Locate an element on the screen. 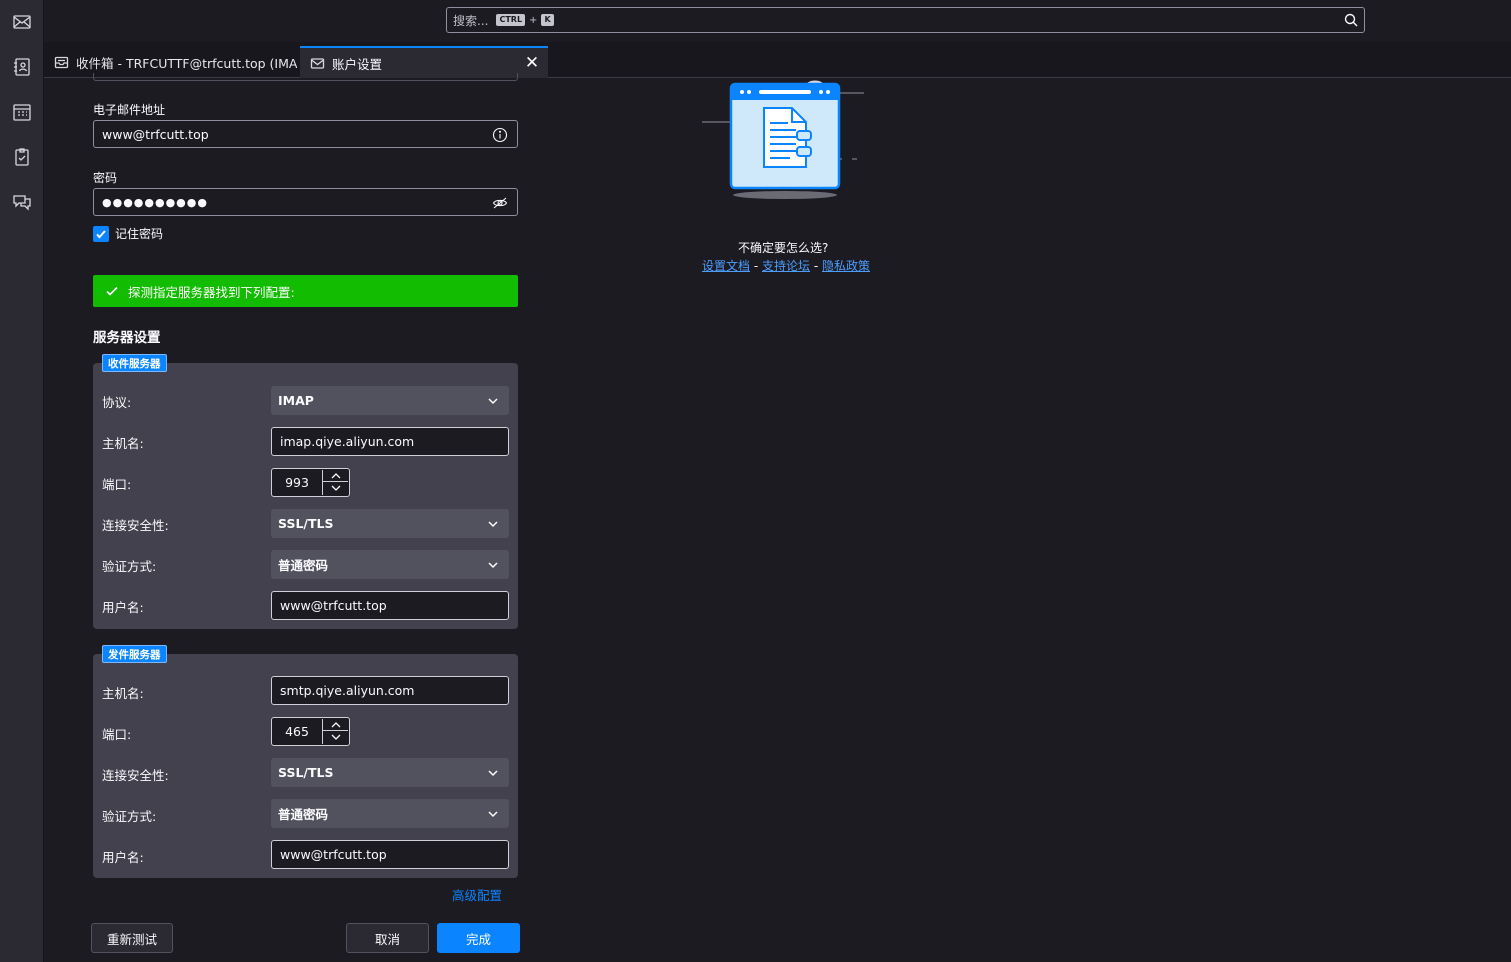 This screenshot has width=1511, height=962. outgoing-host-input: smtp.qiye.aliyun.com is located at coordinates (390, 690).